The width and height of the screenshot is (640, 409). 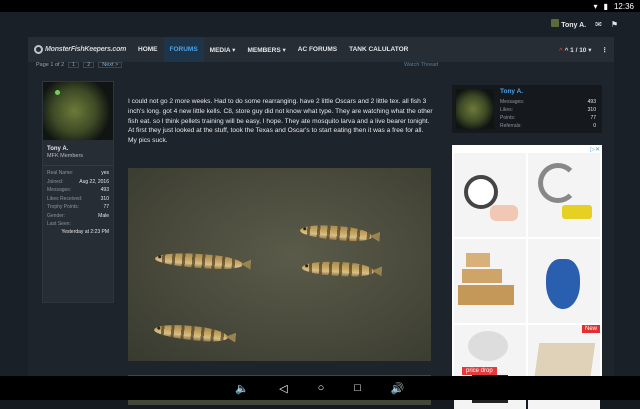 What do you see at coordinates (283, 388) in the screenshot?
I see `back-icon: ◁` at bounding box center [283, 388].